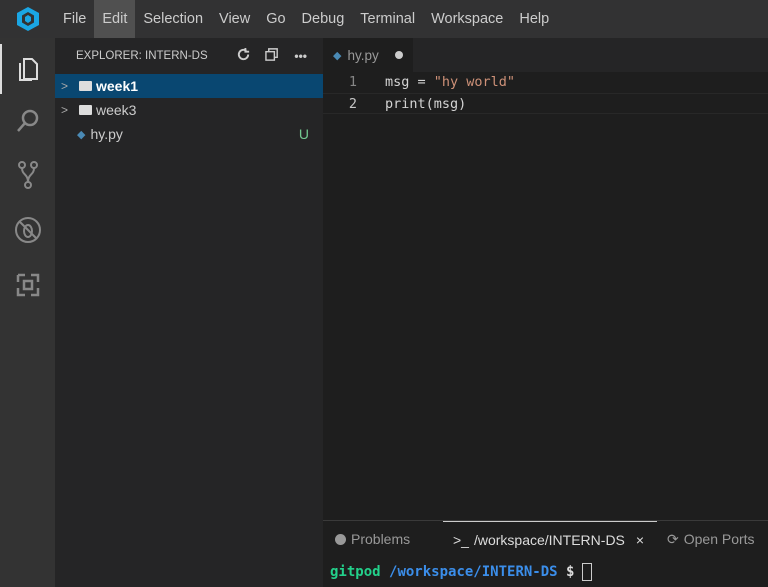 The height and width of the screenshot is (587, 768). I want to click on menu-terminal: Terminal, so click(387, 19).